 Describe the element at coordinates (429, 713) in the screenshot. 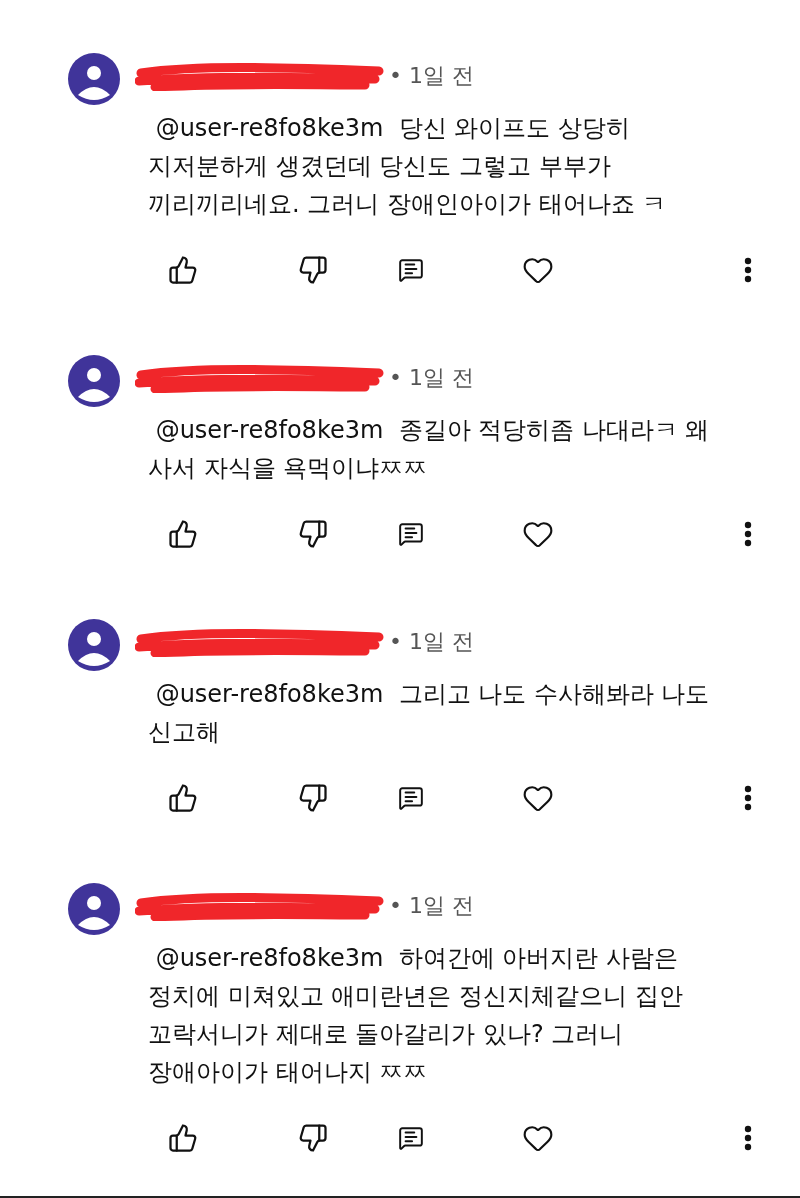

I see `comment-text: @user-re8fo8ke3m 그리고 나도 수사해봐라 나도 신고해` at that location.